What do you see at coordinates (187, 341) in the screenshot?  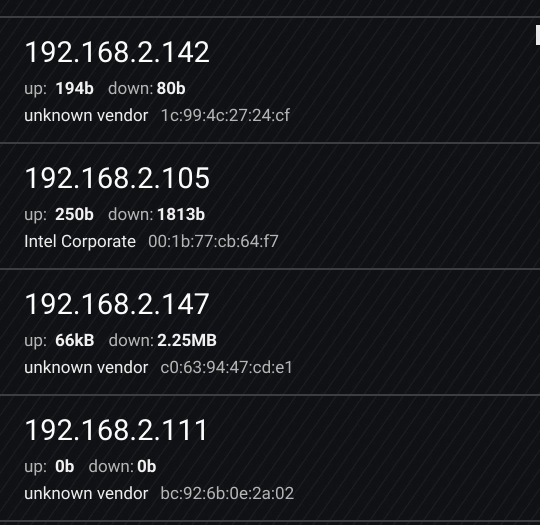 I see `down-value: 2.25MB` at bounding box center [187, 341].